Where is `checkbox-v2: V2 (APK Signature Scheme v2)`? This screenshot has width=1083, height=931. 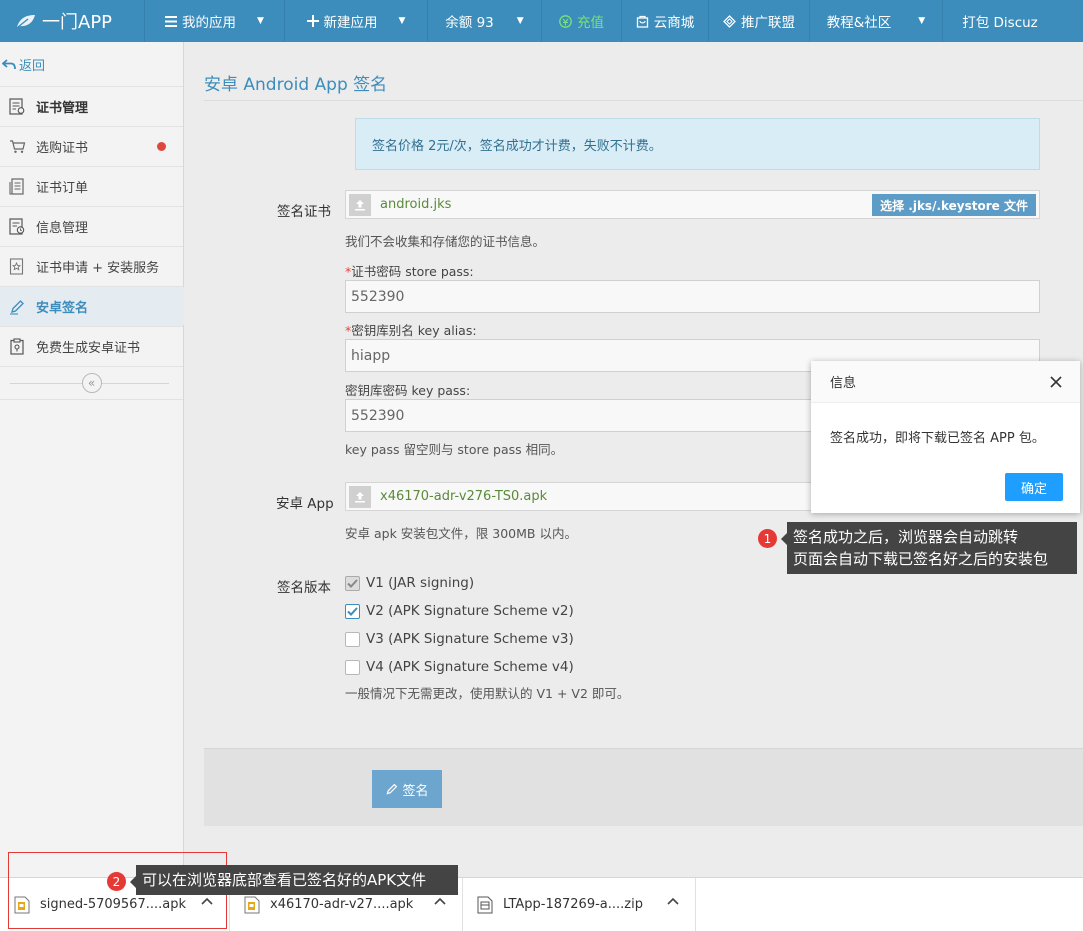
checkbox-v2: V2 (APK Signature Scheme v2) is located at coordinates (459, 611).